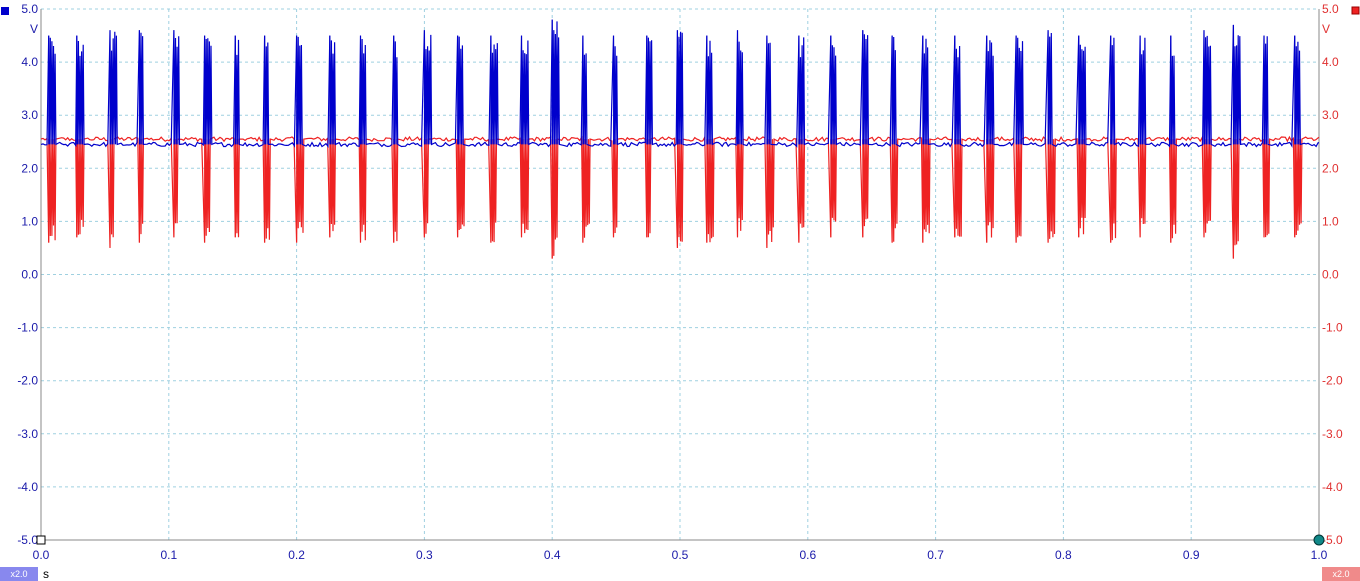 Image resolution: width=1360 pixels, height=581 pixels. Describe the element at coordinates (1191, 555) in the screenshot. I see `x-tick-label: 0.9` at that location.